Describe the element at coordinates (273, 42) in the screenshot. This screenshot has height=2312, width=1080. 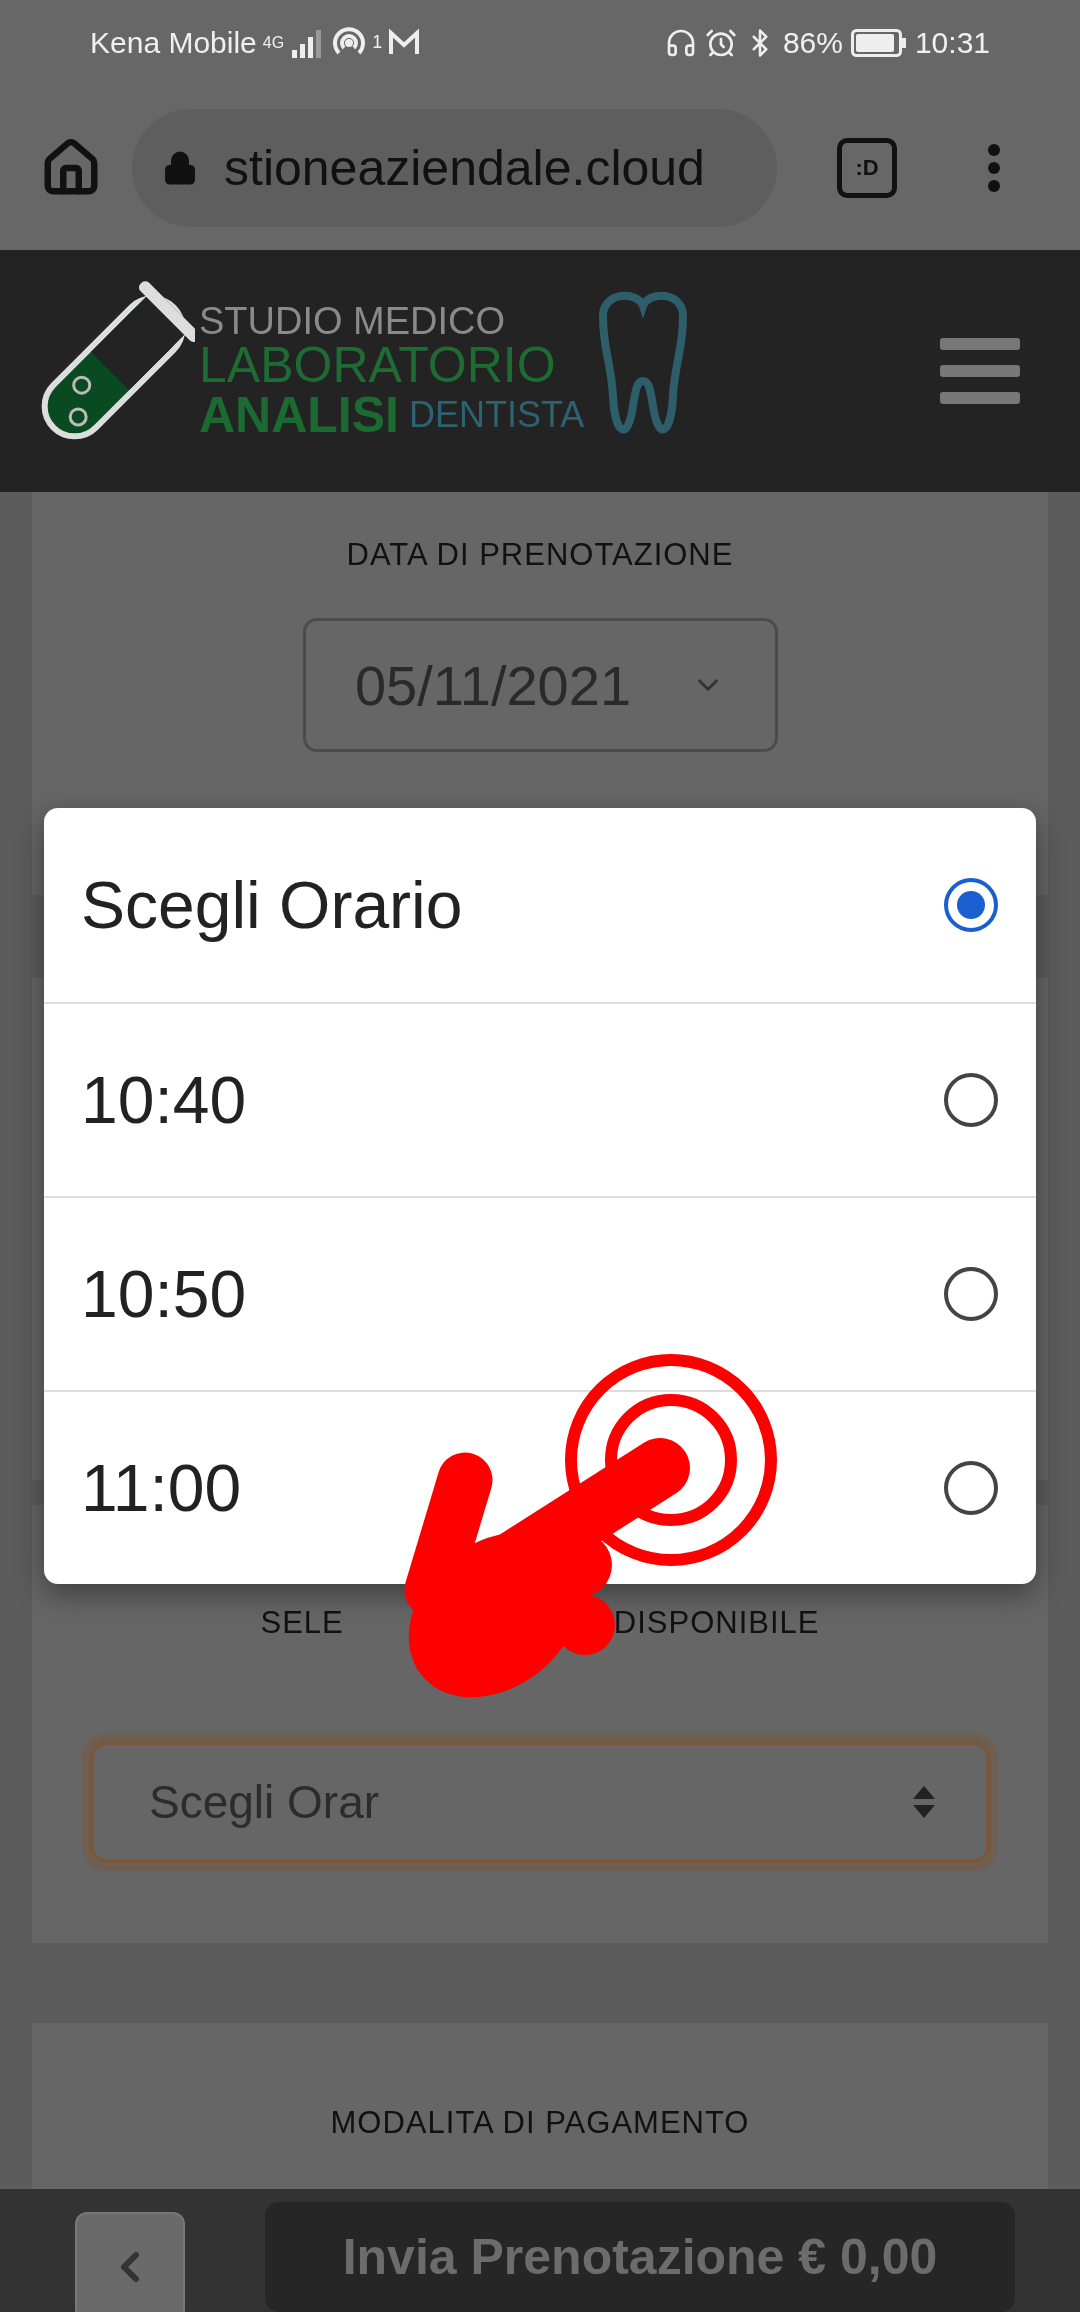
I see `network-type: 4G` at that location.